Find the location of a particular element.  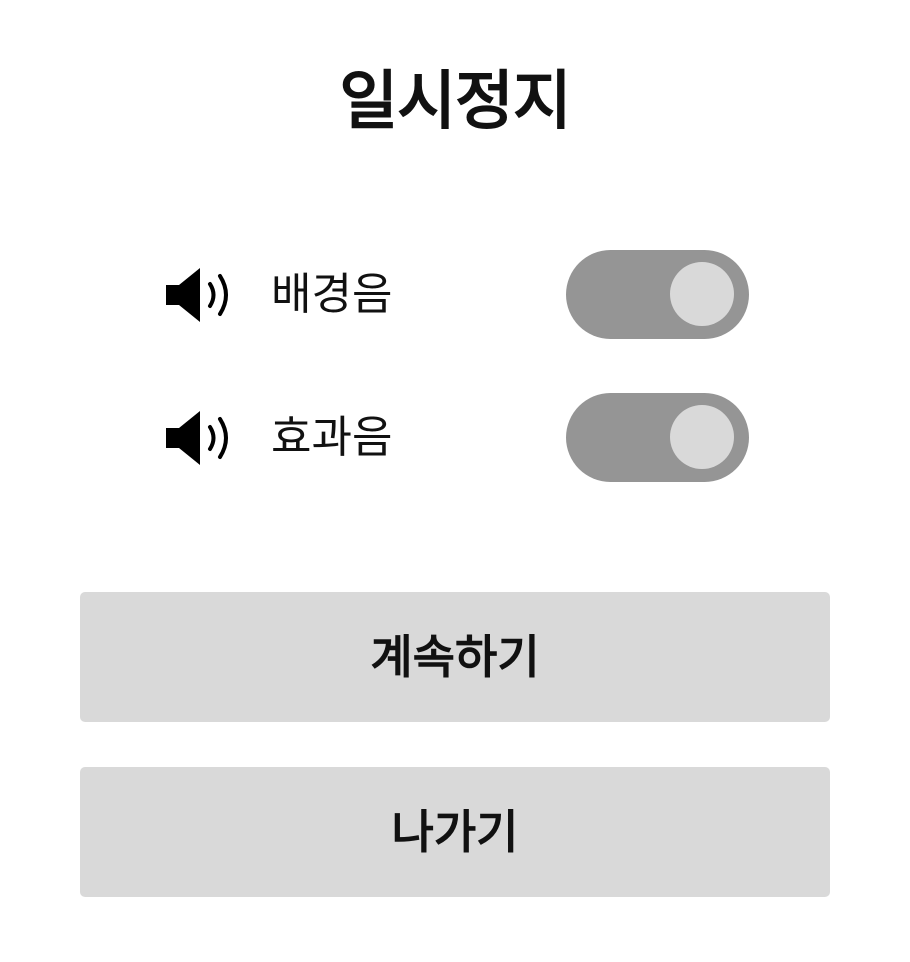

background-music-label: 배경음 is located at coordinates (332, 294).